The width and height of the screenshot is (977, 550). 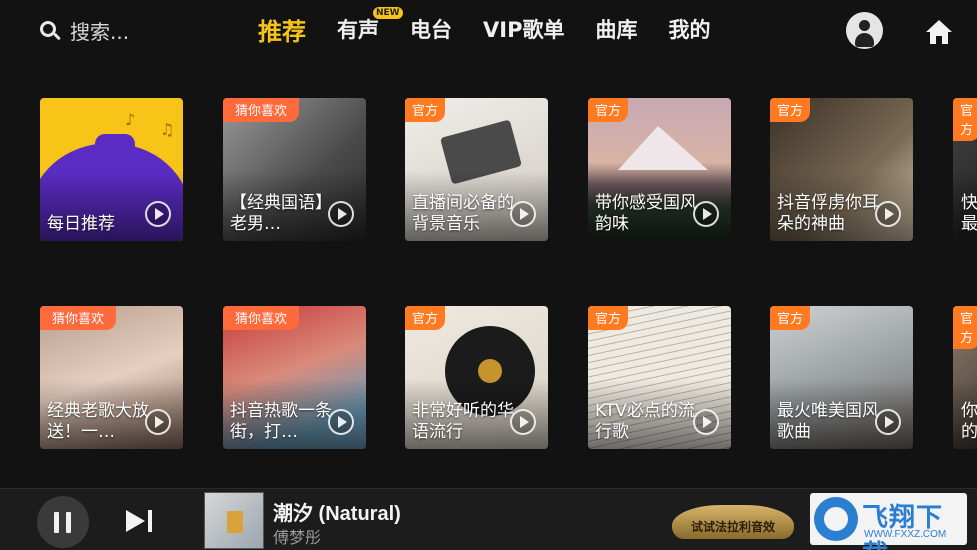 What do you see at coordinates (836, 519) in the screenshot?
I see `fxxz-logo-icon` at bounding box center [836, 519].